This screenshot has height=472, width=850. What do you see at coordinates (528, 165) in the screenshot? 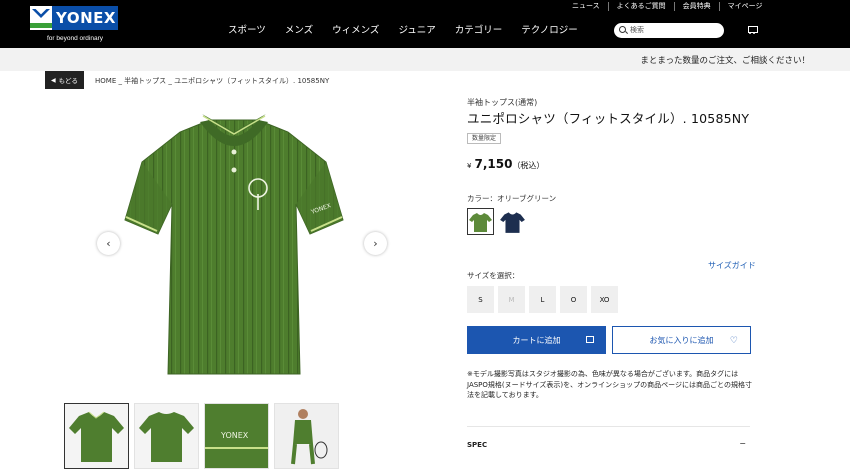
I see `price-tax: （税込）` at bounding box center [528, 165].